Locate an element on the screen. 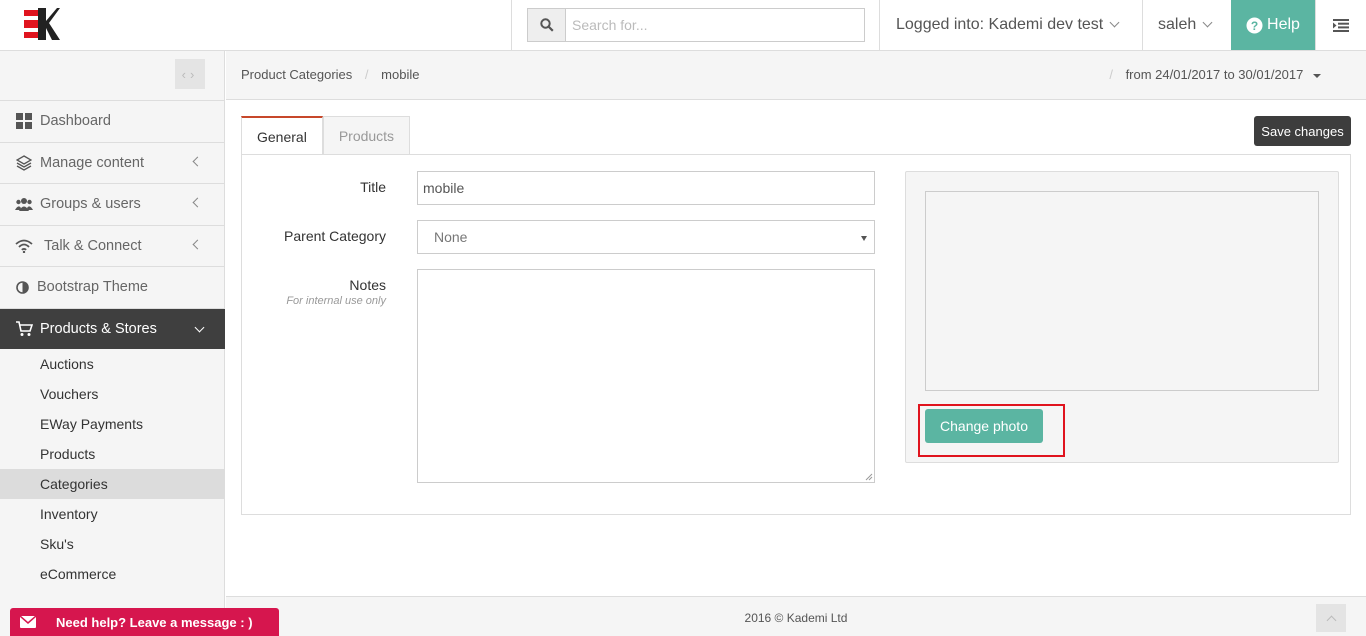  sidebar-collapse-button: ‹› is located at coordinates (190, 74).